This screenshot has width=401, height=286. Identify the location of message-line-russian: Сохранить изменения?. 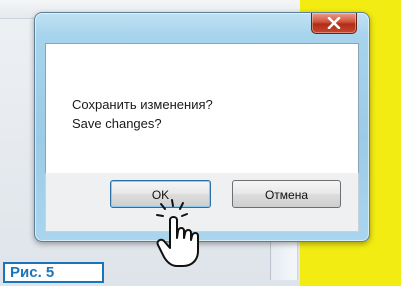
(142, 104).